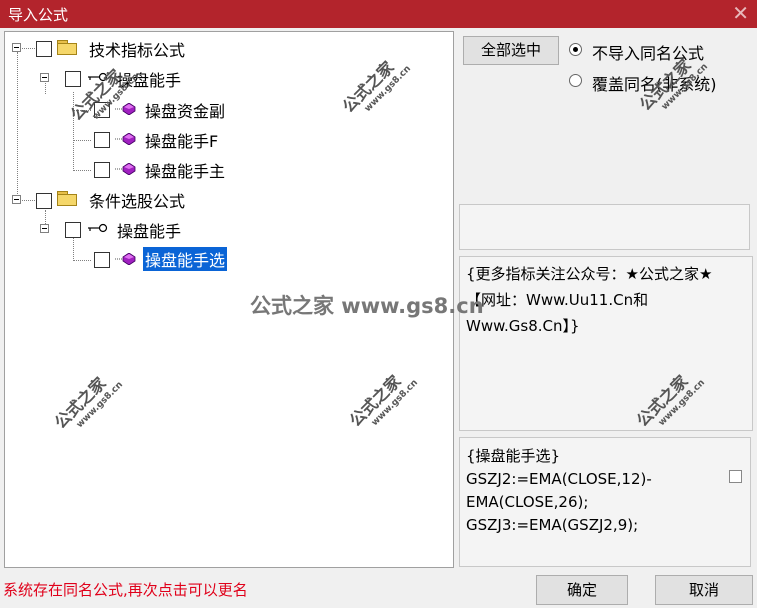  I want to click on overwrite-label: 覆盖同名(非系统), so click(654, 83).